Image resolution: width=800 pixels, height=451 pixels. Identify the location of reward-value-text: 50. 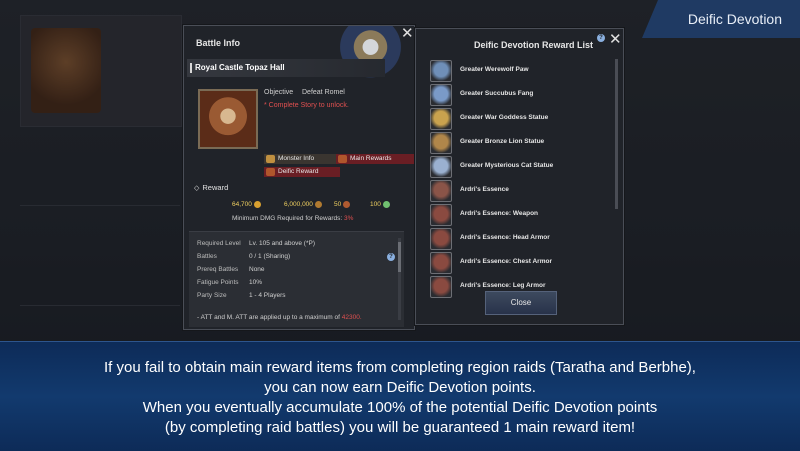
(338, 205).